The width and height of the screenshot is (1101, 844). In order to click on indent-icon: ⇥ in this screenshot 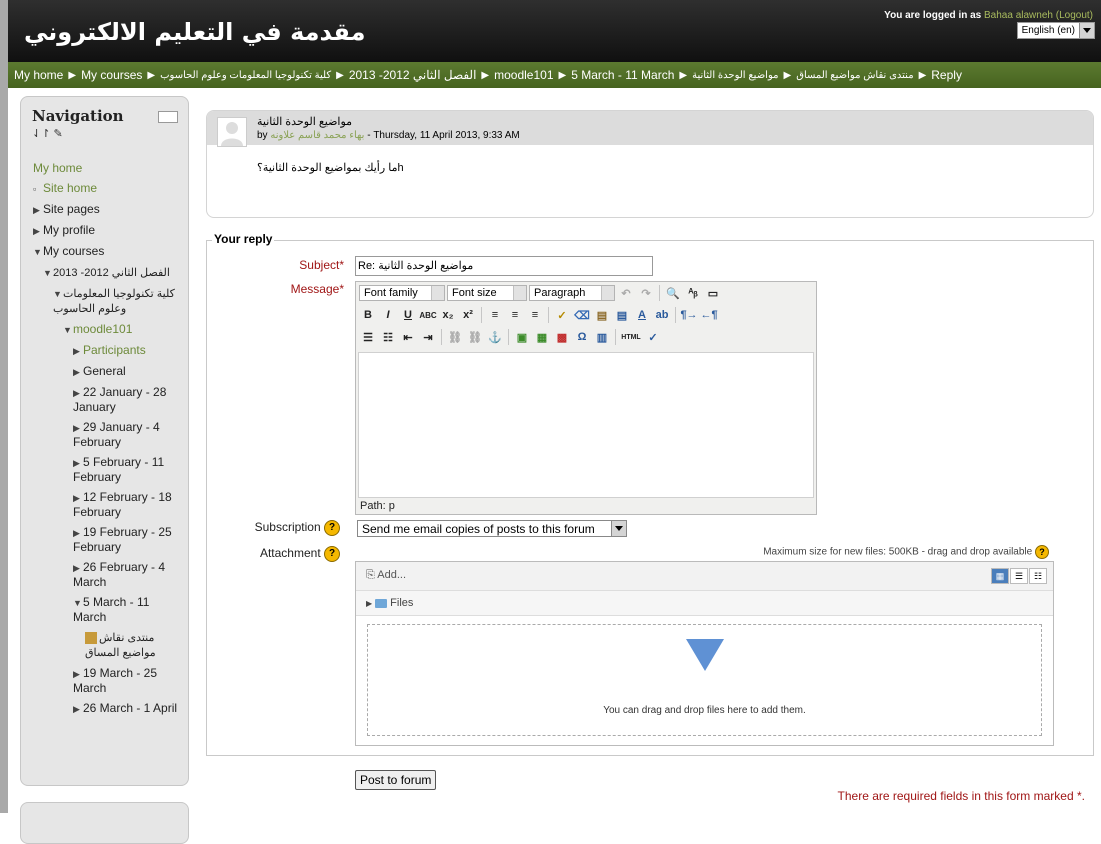, I will do `click(428, 337)`.